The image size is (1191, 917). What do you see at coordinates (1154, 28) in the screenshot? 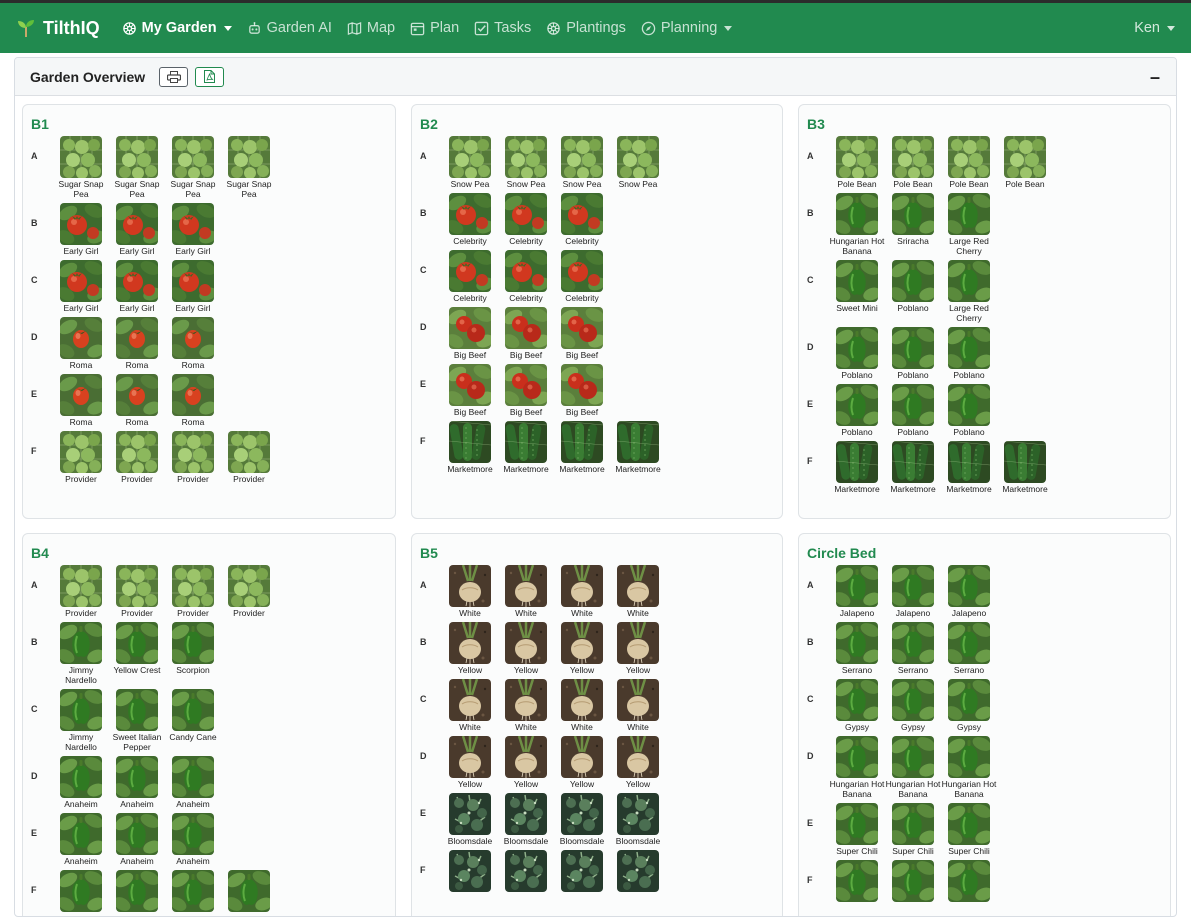
I see `user-menu: Ken` at bounding box center [1154, 28].